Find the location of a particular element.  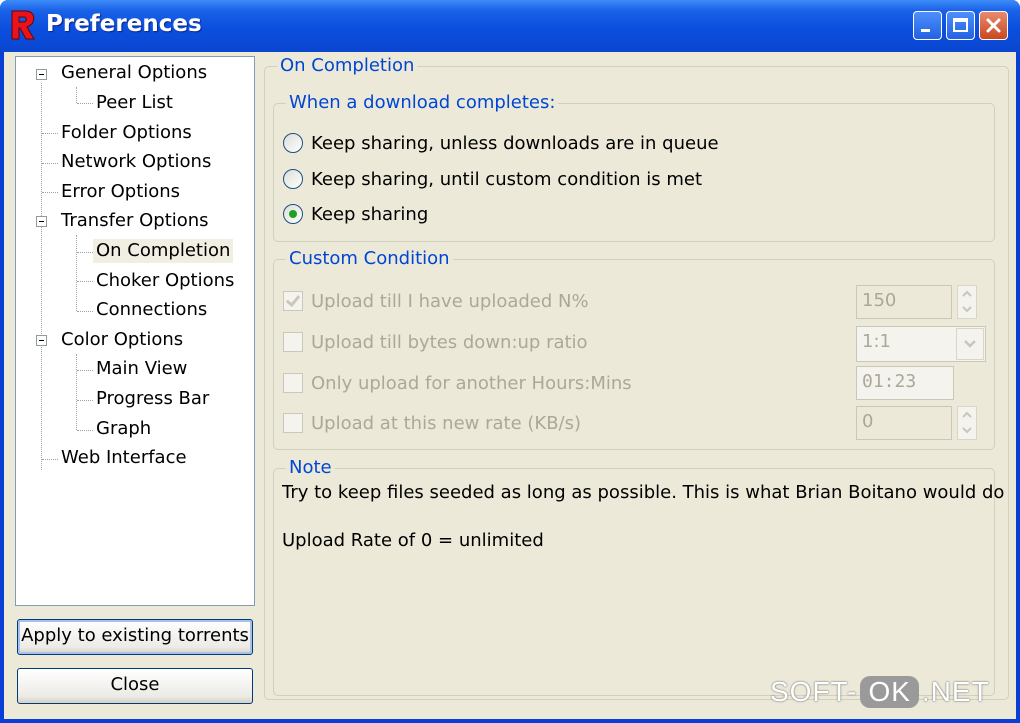

close-window-button is located at coordinates (993, 25).